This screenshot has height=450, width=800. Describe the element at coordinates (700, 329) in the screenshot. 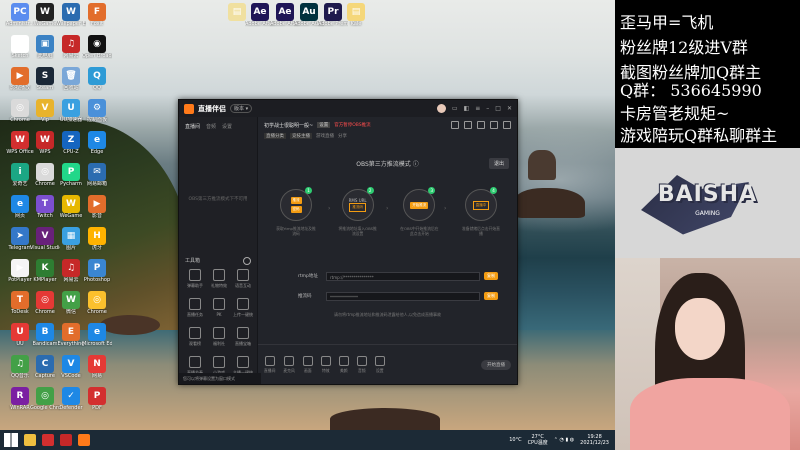

I see `streamer-face` at that location.